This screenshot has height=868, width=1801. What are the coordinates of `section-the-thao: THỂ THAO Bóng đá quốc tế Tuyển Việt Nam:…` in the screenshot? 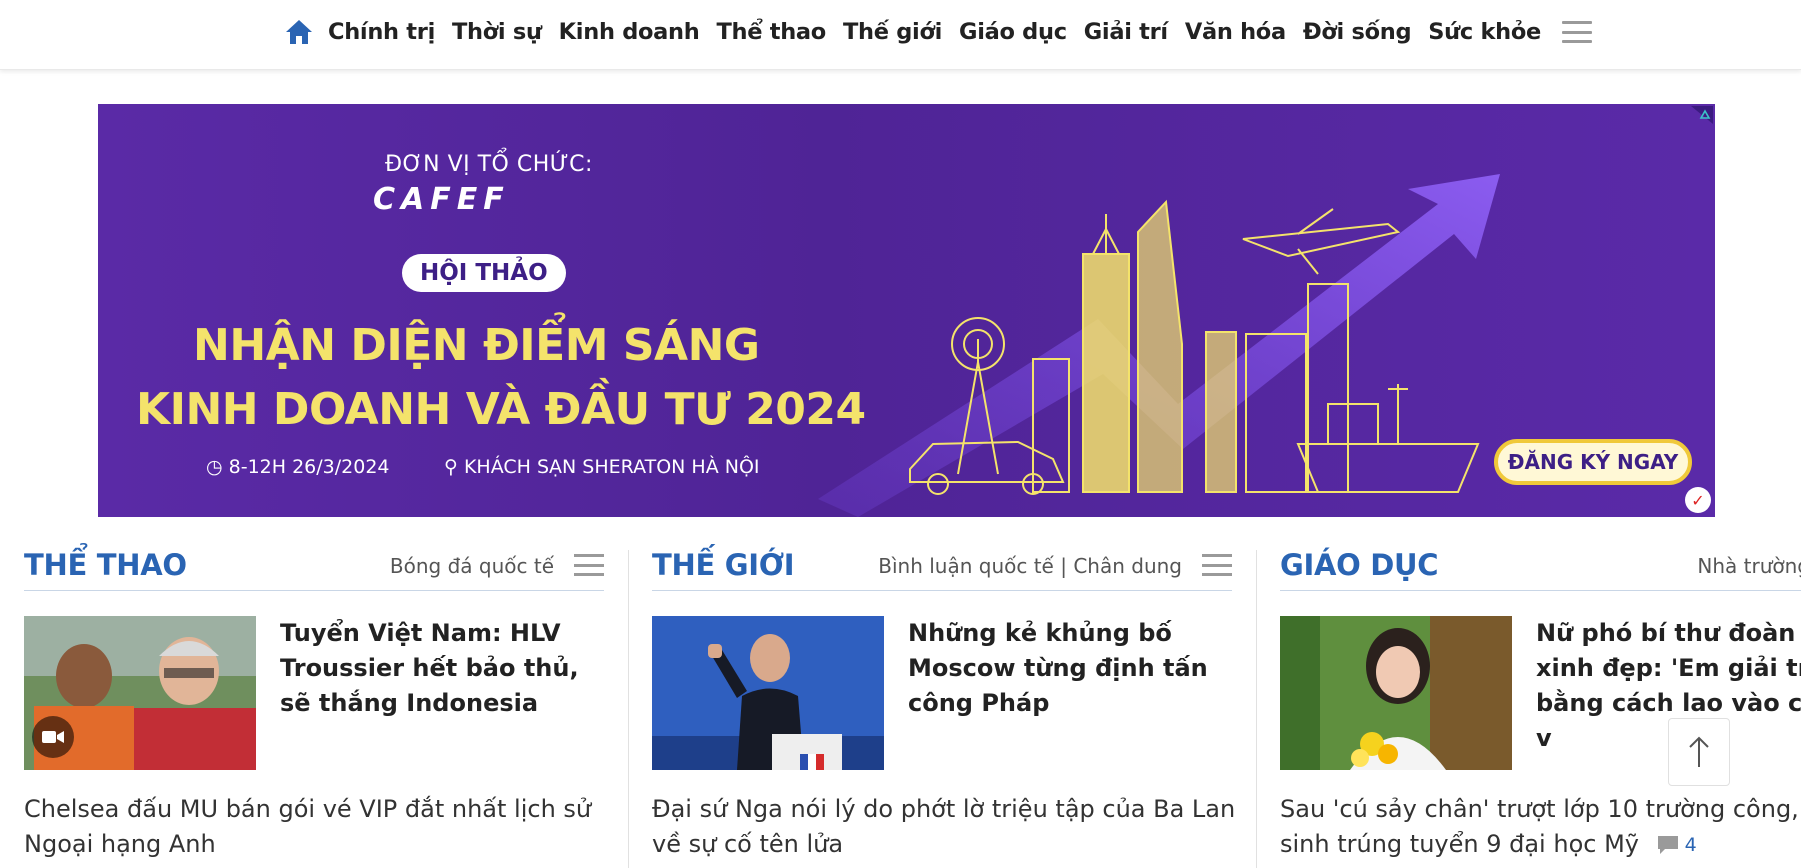 It's located at (314, 703).